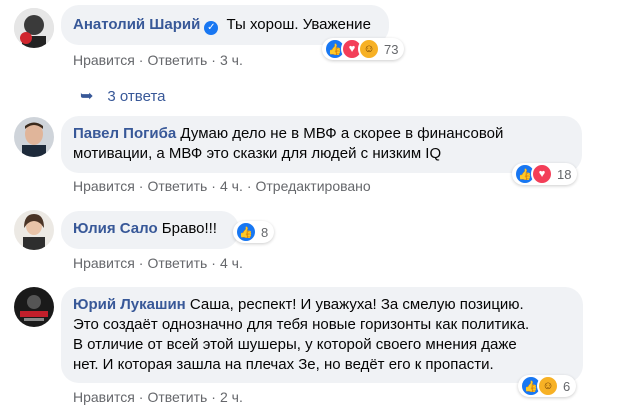 The image size is (619, 411). Describe the element at coordinates (124, 133) in the screenshot. I see `comment-author: Павел Погиба` at that location.